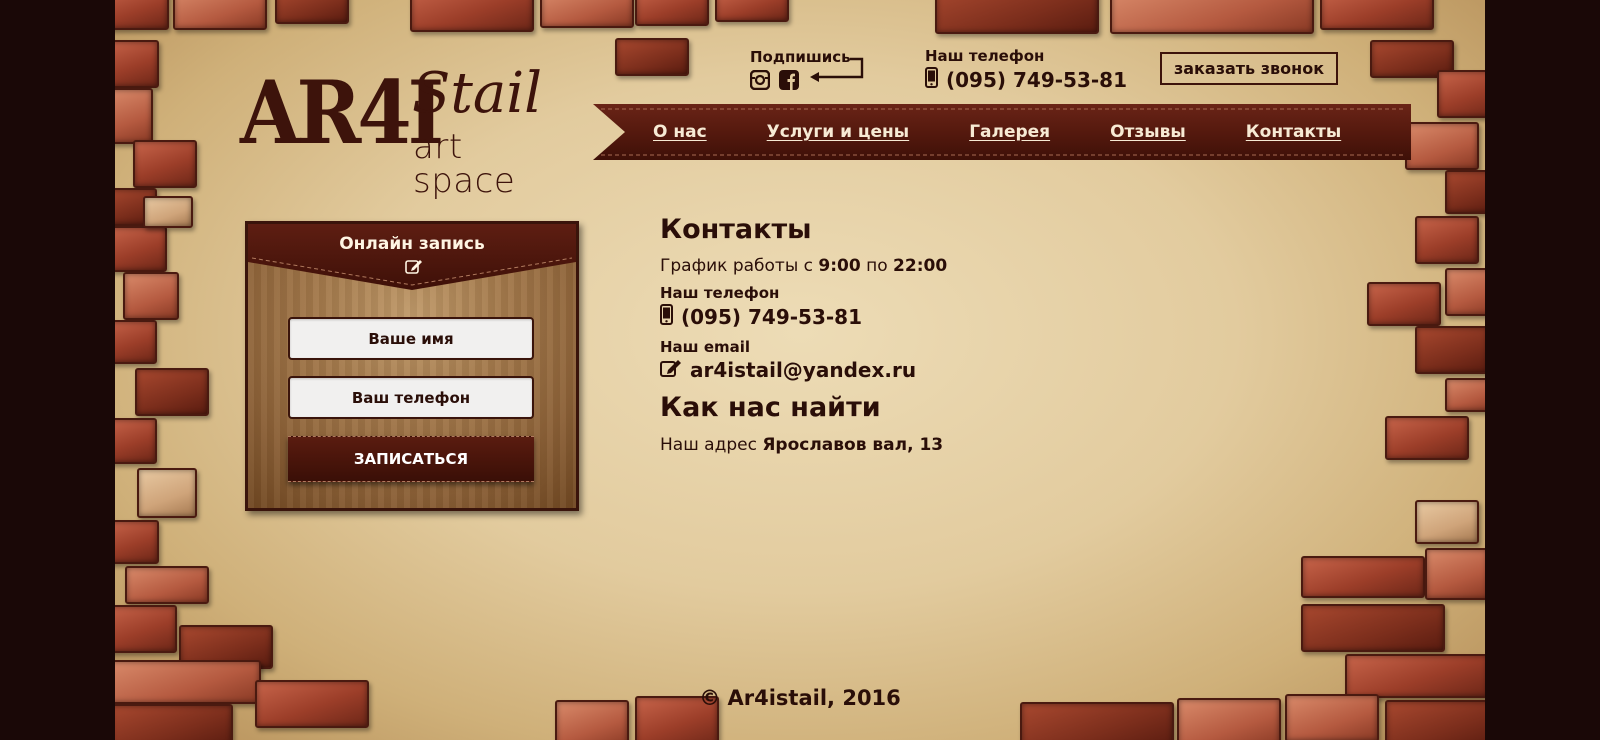 This screenshot has width=1600, height=740. Describe the element at coordinates (800, 698) in the screenshot. I see `footer-copyright: © Ar4istail, 2016` at that location.